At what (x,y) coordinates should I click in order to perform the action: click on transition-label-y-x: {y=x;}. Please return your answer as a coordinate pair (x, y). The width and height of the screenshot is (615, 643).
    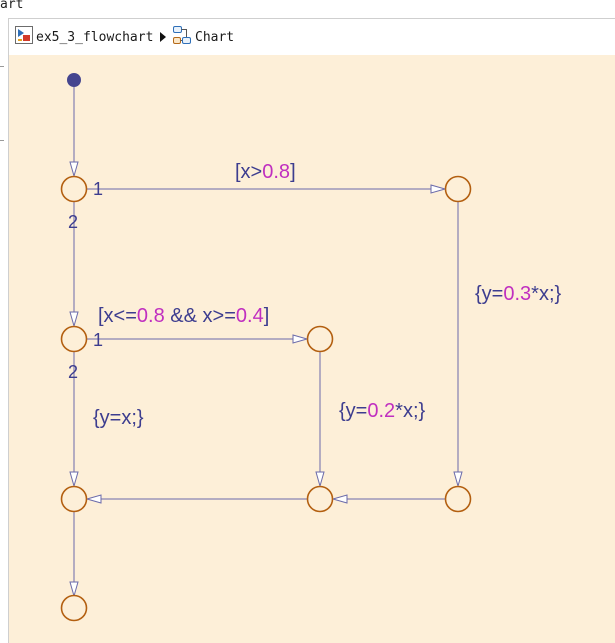
    Looking at the image, I should click on (118, 418).